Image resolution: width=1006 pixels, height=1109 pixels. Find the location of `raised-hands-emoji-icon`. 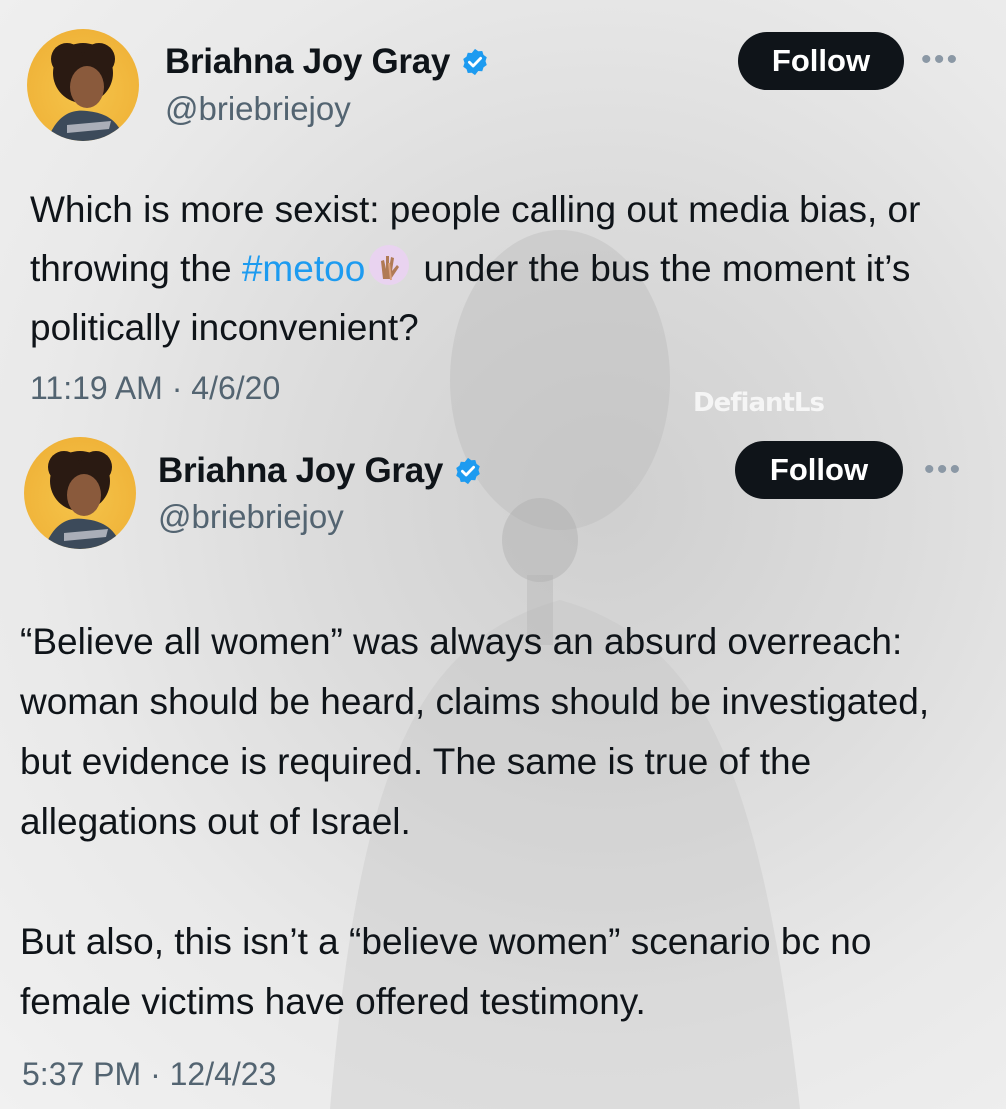

raised-hands-emoji-icon is located at coordinates (389, 265).